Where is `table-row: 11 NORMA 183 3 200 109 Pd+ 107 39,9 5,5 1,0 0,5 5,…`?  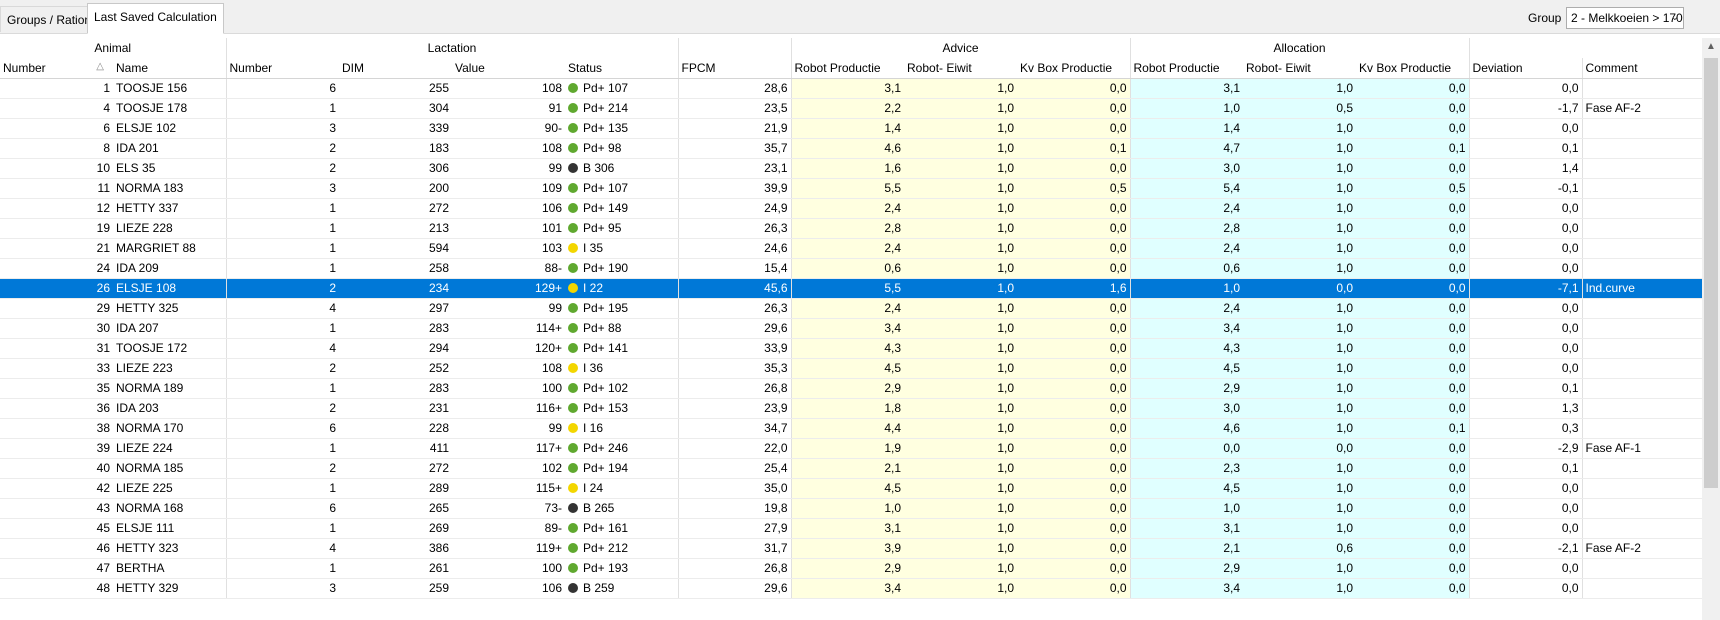
table-row: 11 NORMA 183 3 200 109 Pd+ 107 39,9 5,5 1,0 0,5 5,… is located at coordinates (851, 188).